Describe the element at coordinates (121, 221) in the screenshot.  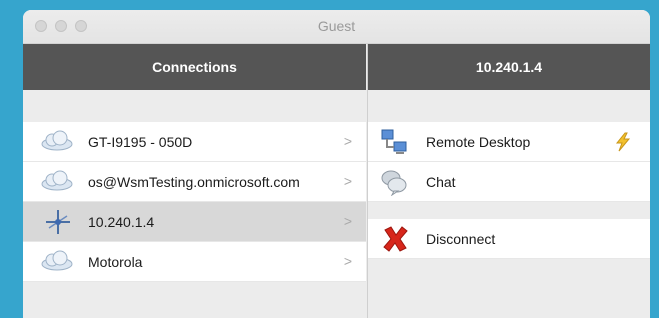
I see `connection-label: 10.240.1.4` at that location.